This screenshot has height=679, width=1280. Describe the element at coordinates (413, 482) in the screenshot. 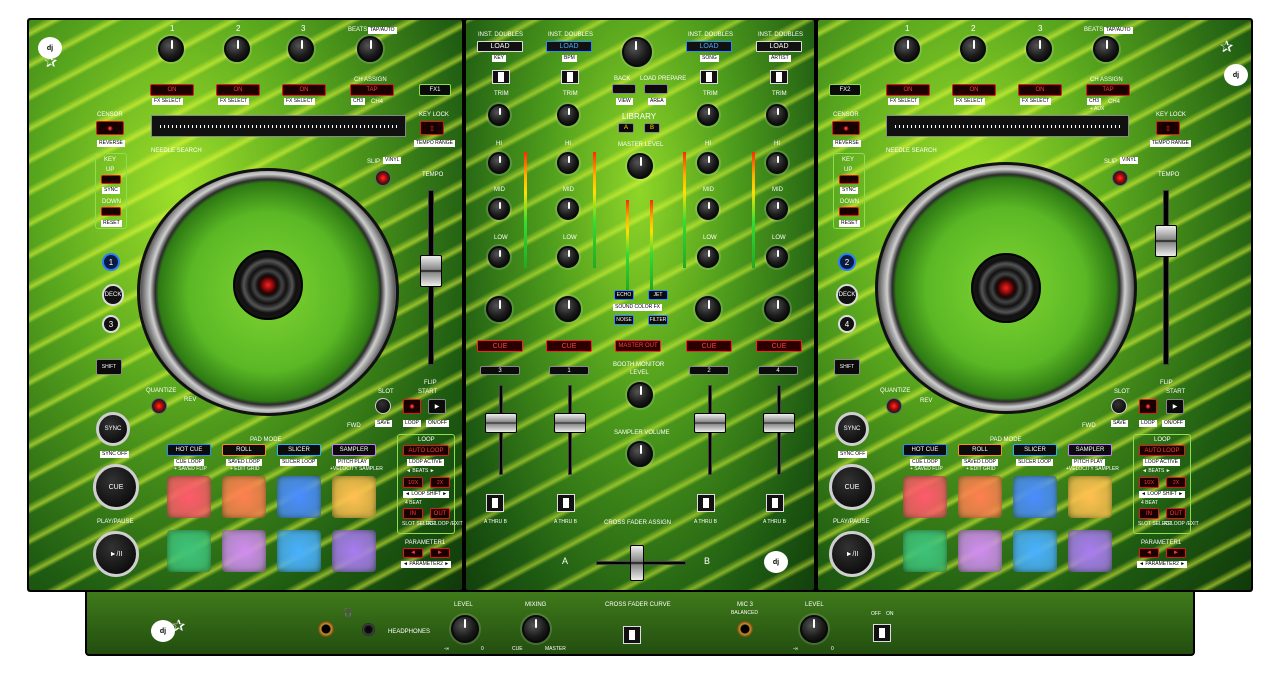

I see `half-loop-button: 1/2X` at that location.